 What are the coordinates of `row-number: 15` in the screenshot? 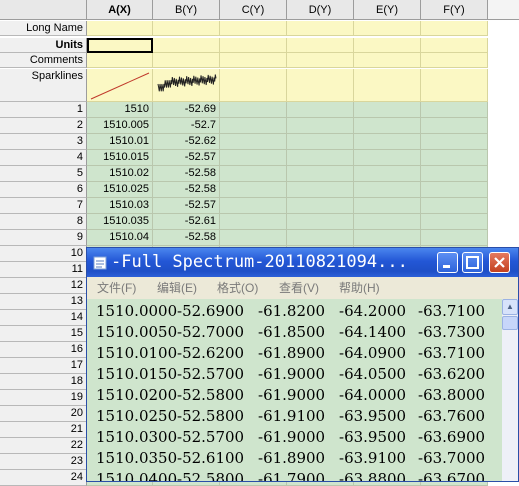 It's located at (43, 334).